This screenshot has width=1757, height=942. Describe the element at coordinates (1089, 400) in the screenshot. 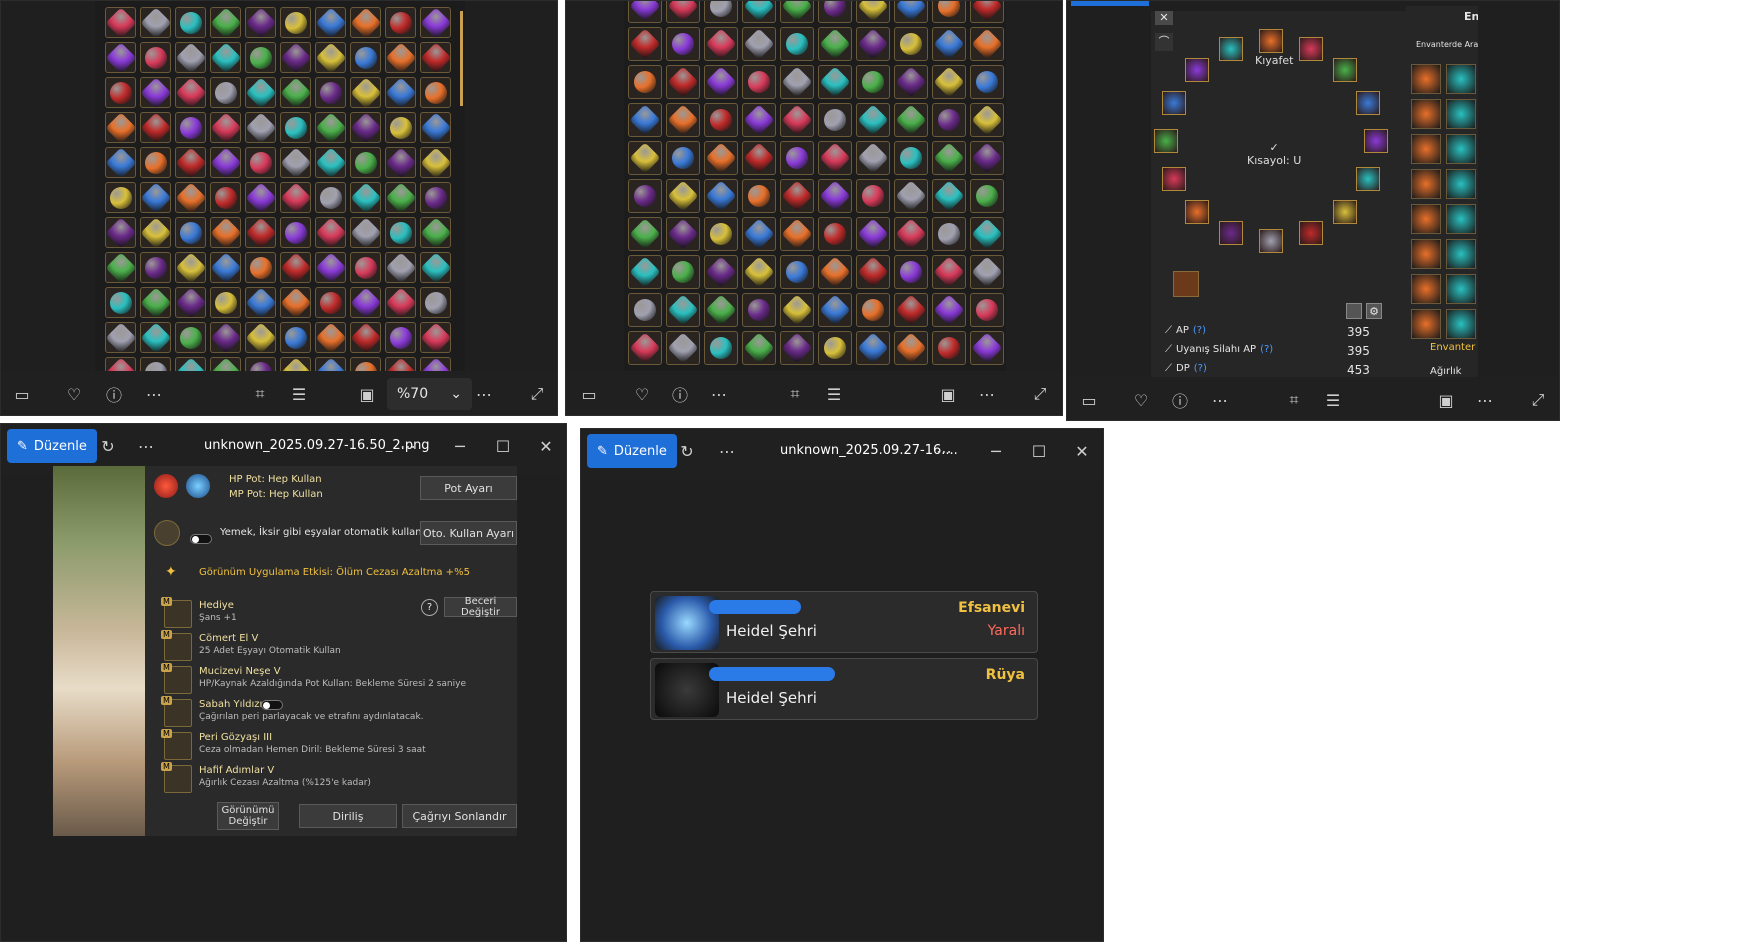

I see `filmstrip-icon: ▭` at that location.